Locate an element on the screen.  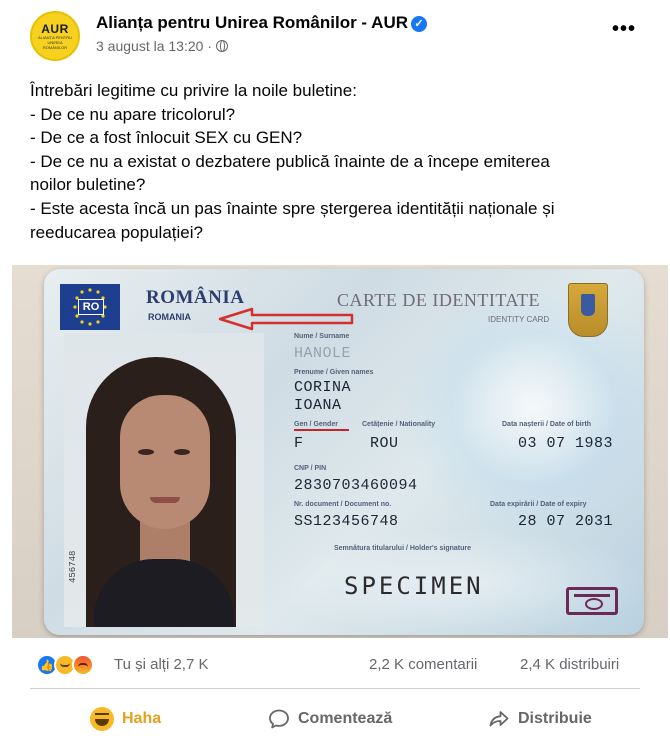
page-name: Alianța pentru Unirea Românilor - AUR is located at coordinates (252, 22).